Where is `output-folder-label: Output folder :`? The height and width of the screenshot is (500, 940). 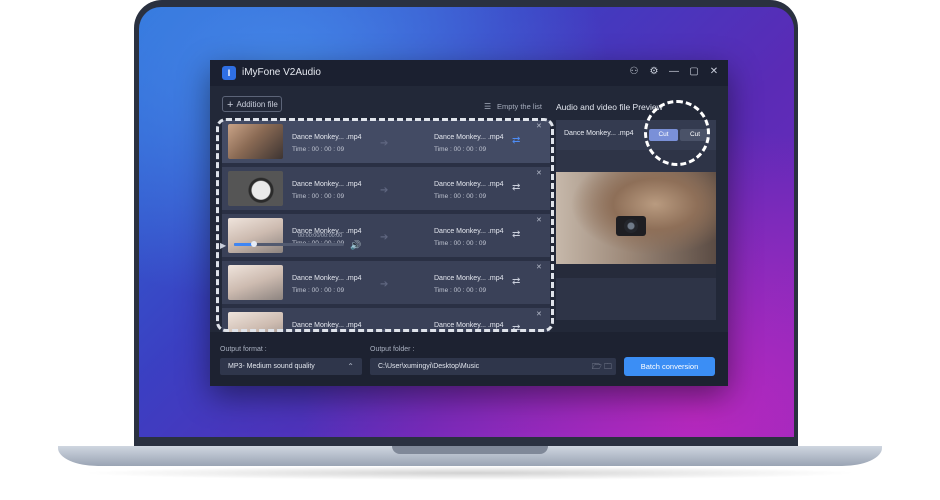
output-folder-label: Output folder : is located at coordinates (392, 349).